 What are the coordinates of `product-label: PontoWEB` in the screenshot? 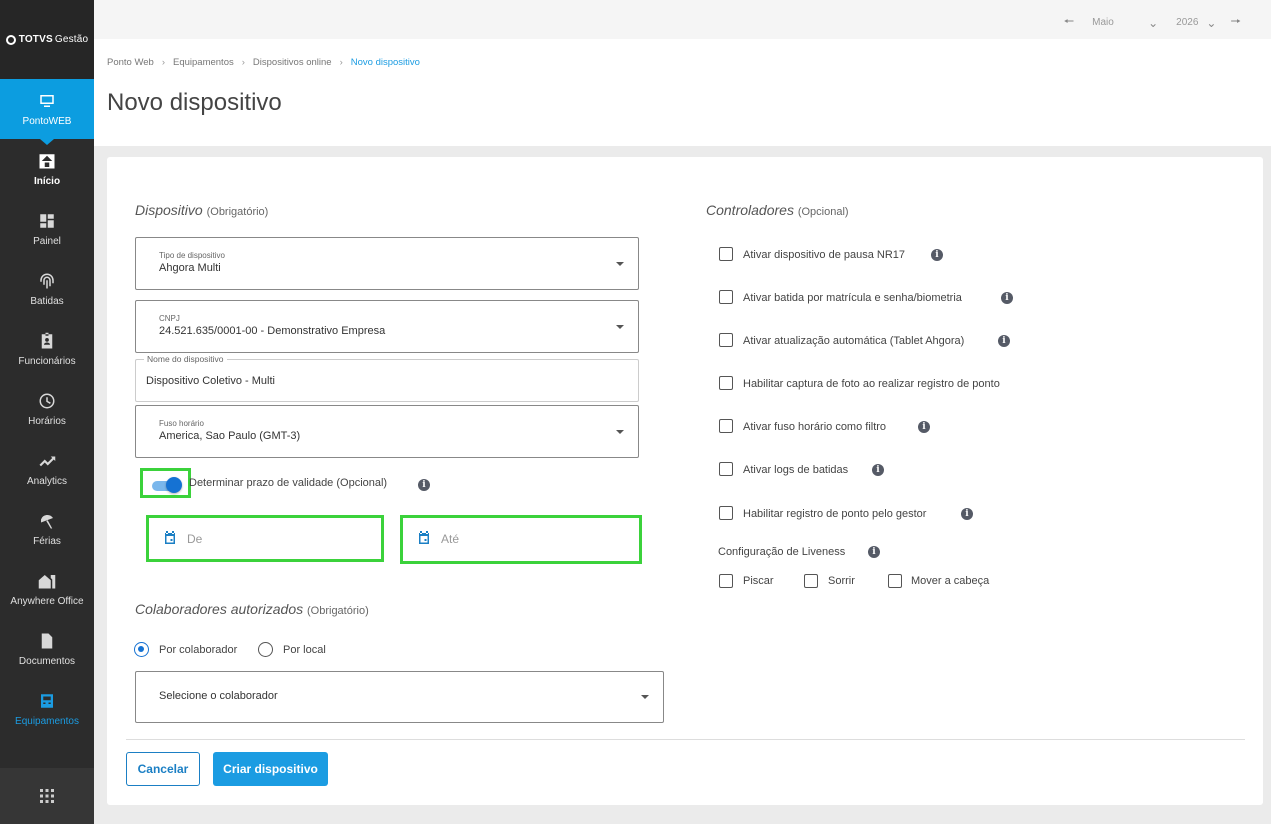 It's located at (47, 121).